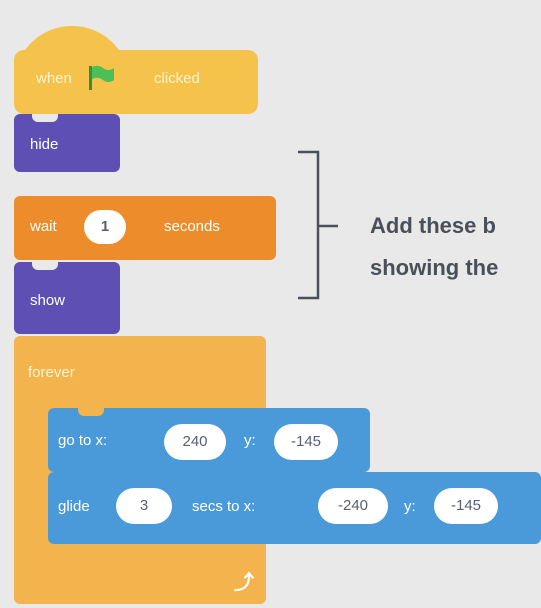 The width and height of the screenshot is (541, 608). Describe the element at coordinates (74, 506) in the screenshot. I see `glide-label: glide` at that location.